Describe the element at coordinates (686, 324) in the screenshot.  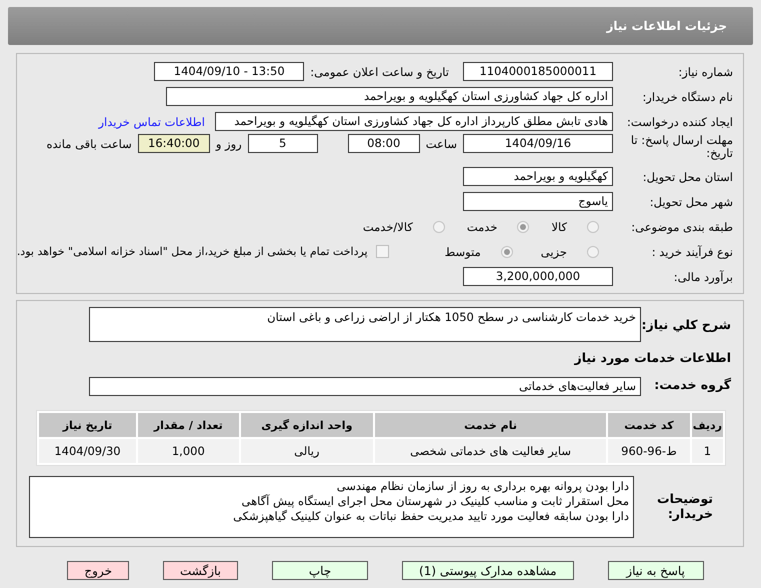
I see `field-label: شرح كلي نياز:` at that location.